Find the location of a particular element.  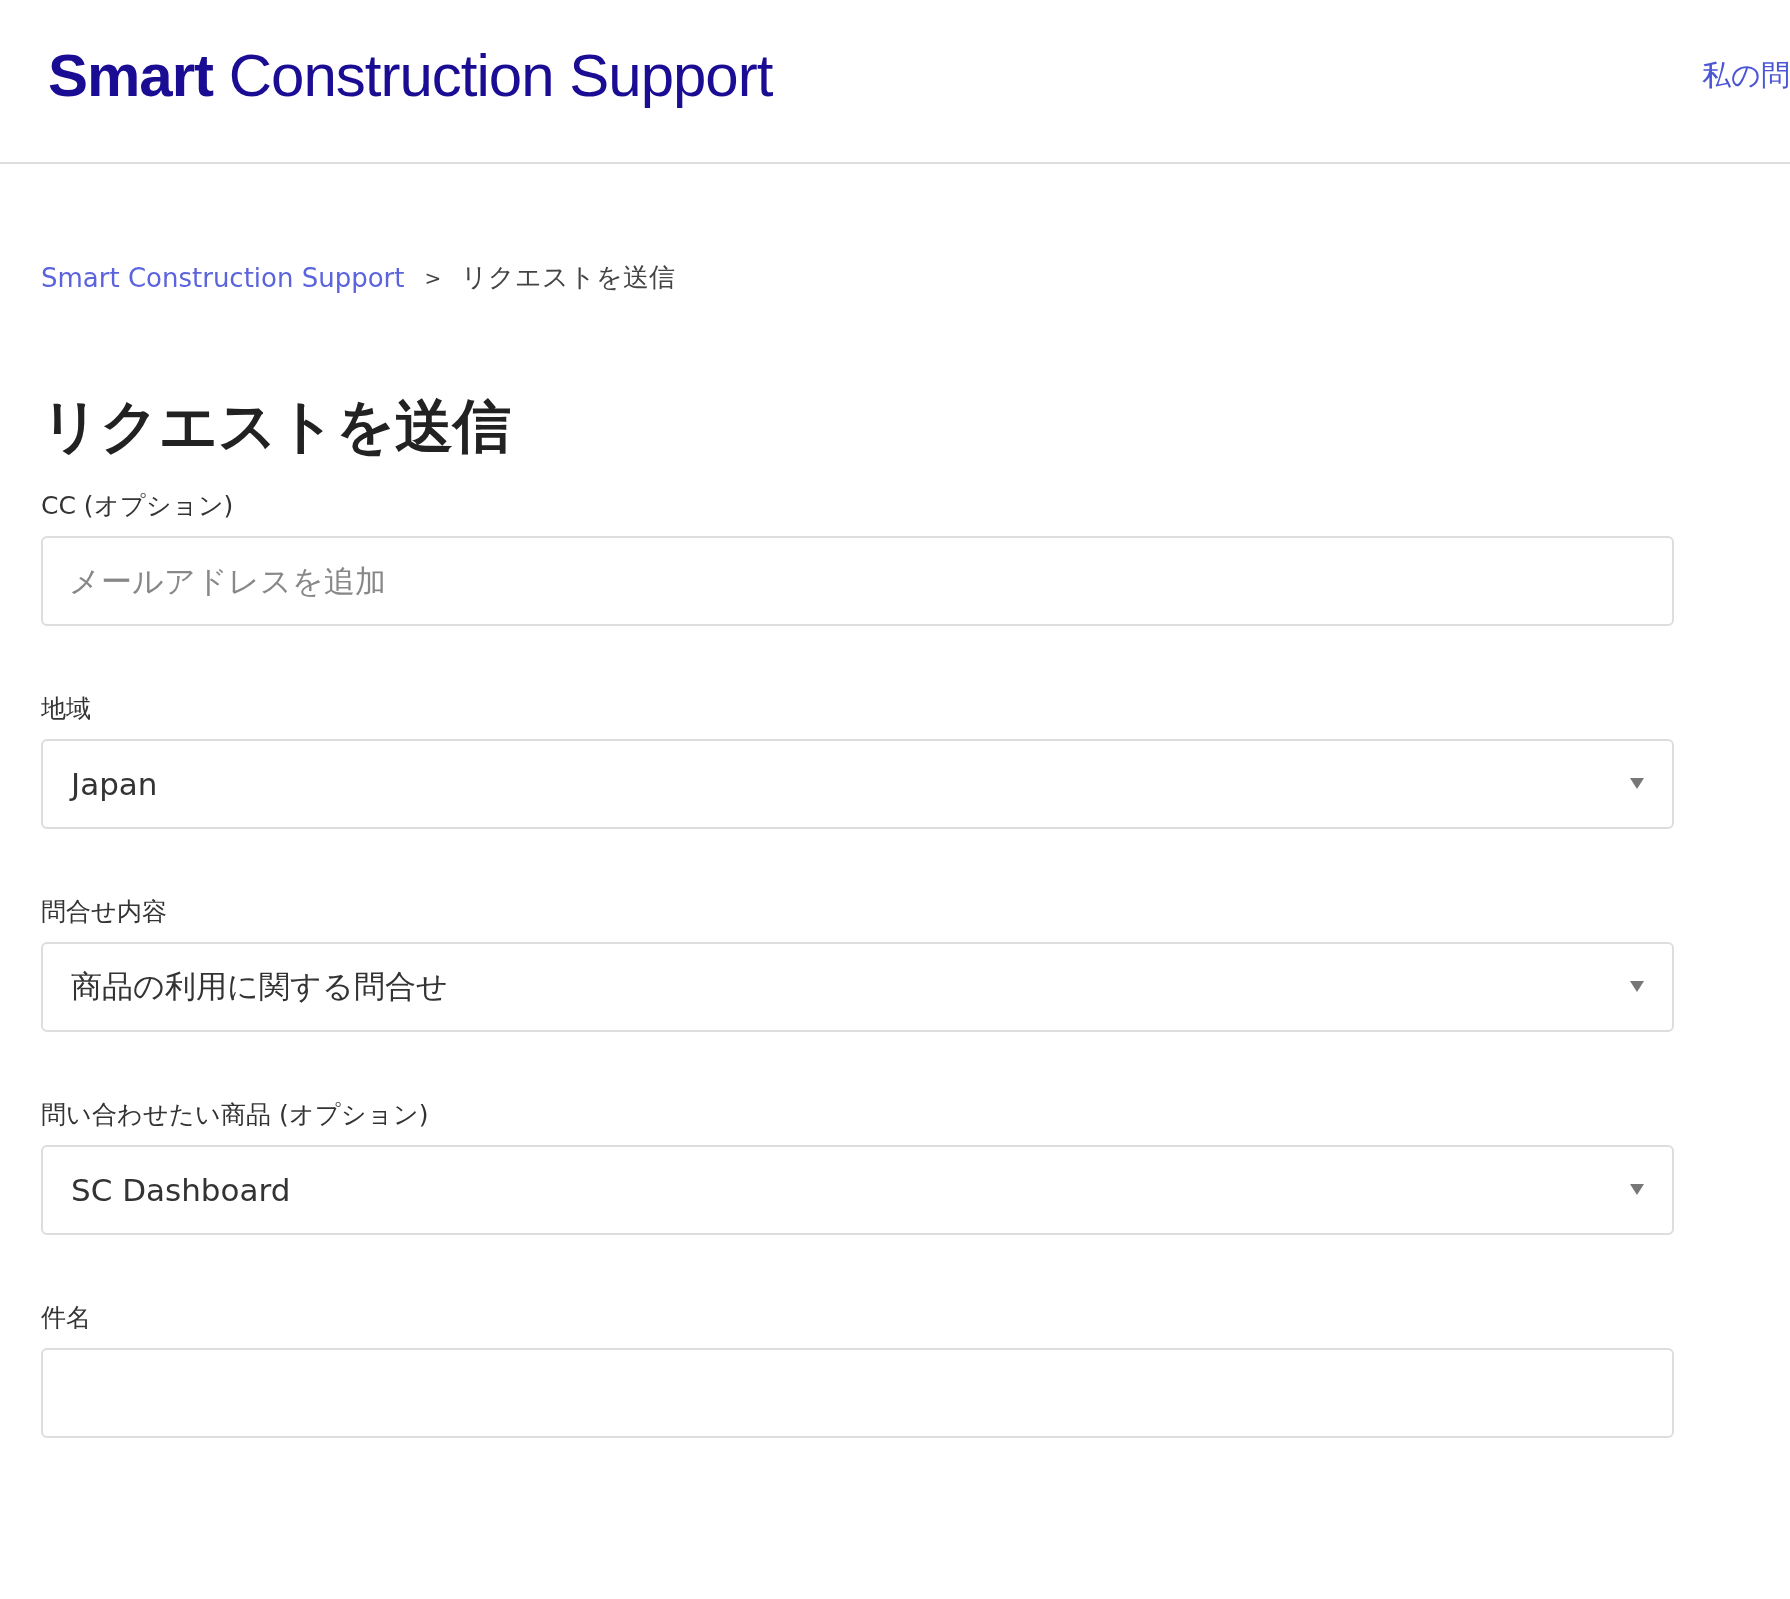

select-value: 商品の利用に関する問合せ is located at coordinates (259, 986).